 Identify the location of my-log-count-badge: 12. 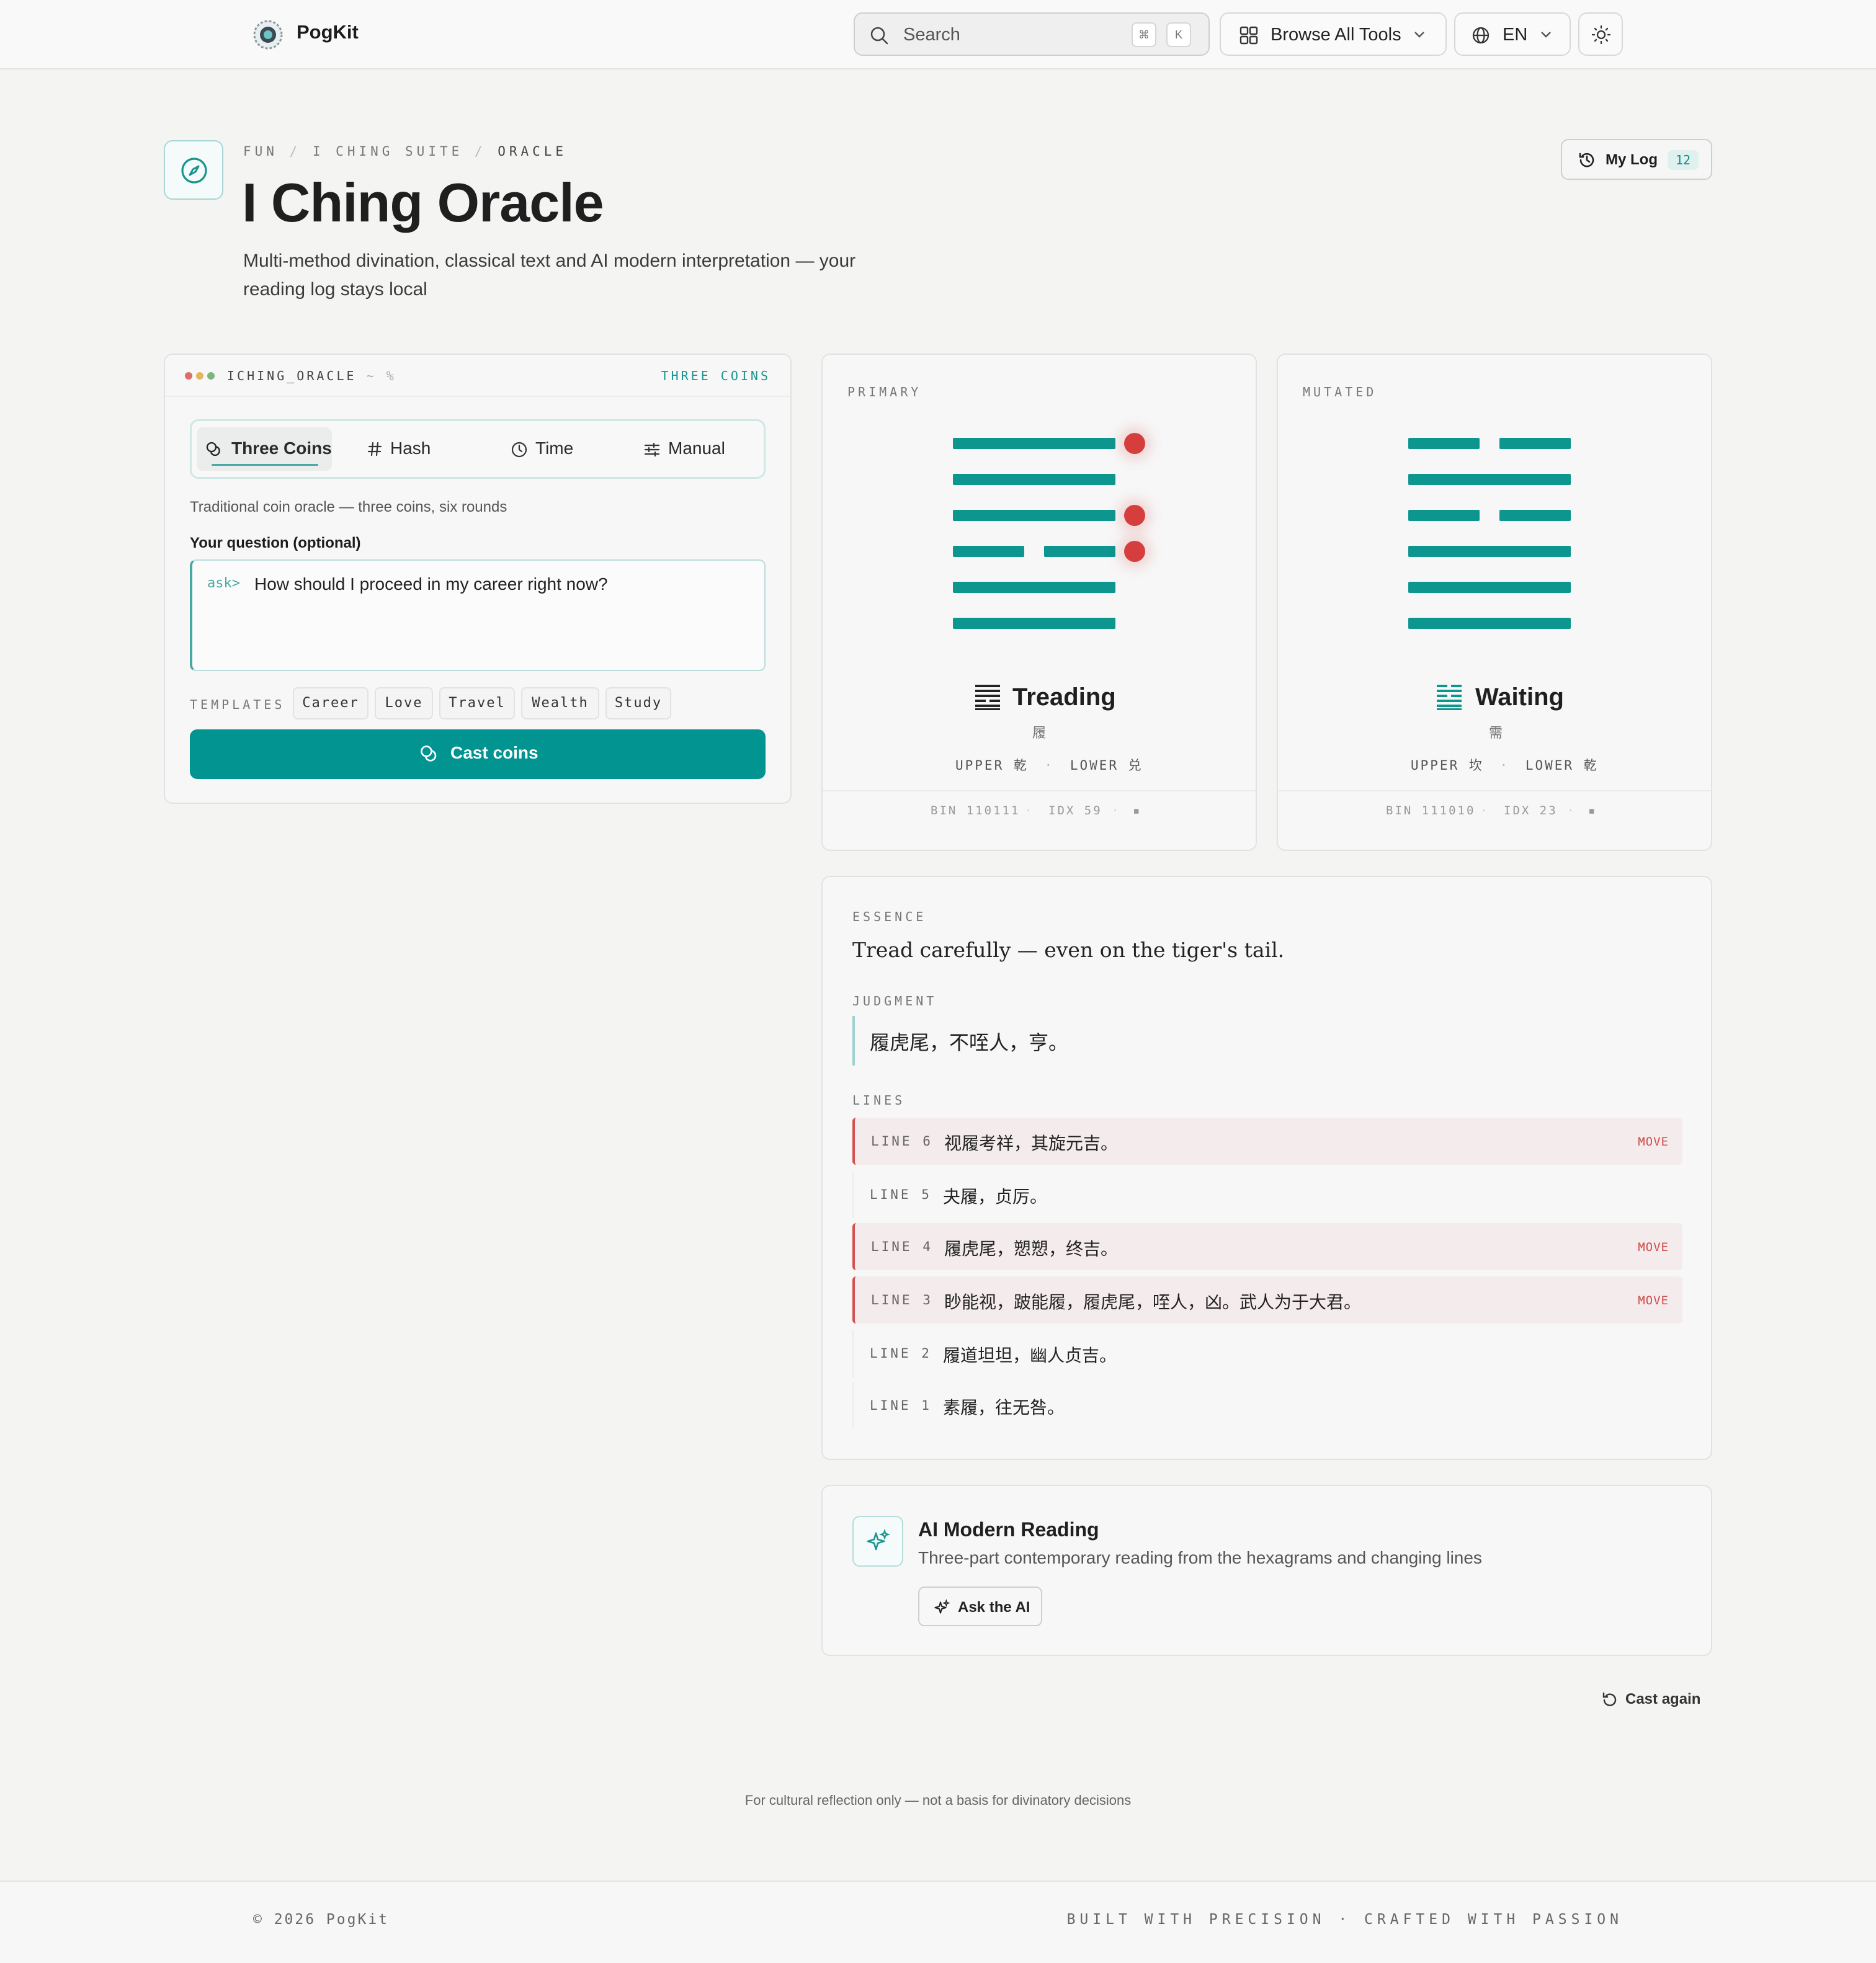
(1683, 160).